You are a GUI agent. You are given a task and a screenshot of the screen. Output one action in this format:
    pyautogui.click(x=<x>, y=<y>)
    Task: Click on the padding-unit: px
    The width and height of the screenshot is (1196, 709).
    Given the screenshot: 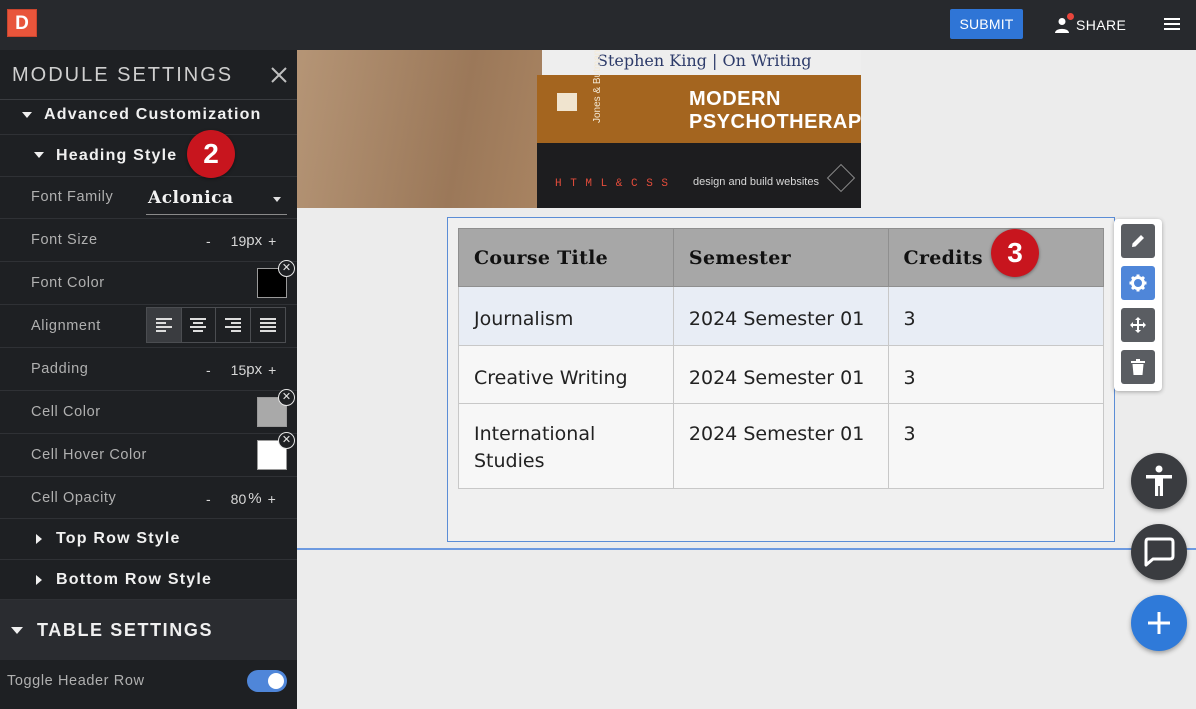 What is the action you would take?
    pyautogui.click(x=254, y=369)
    